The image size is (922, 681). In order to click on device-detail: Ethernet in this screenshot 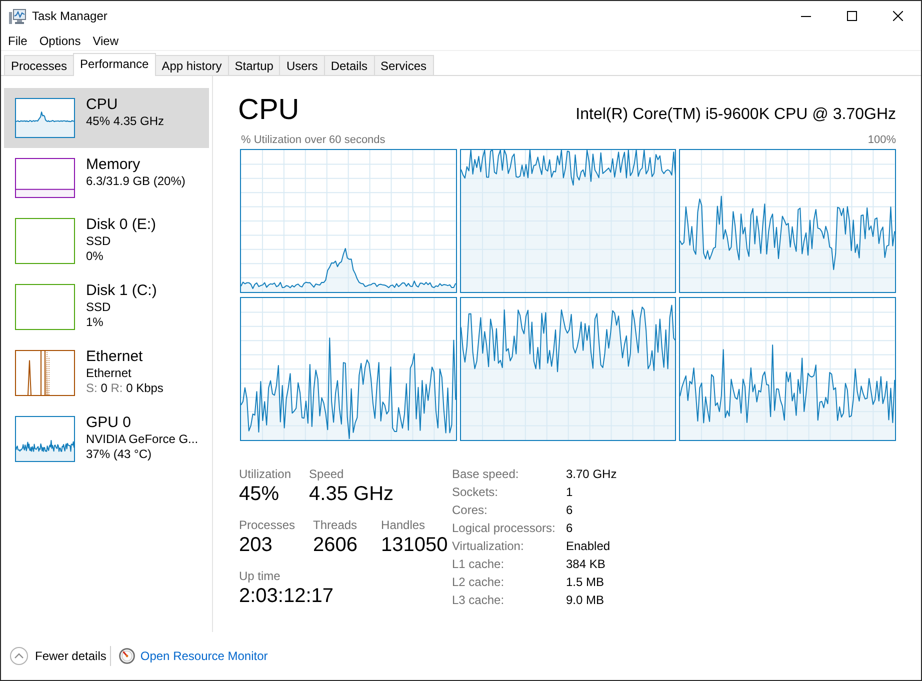, I will do `click(109, 373)`.